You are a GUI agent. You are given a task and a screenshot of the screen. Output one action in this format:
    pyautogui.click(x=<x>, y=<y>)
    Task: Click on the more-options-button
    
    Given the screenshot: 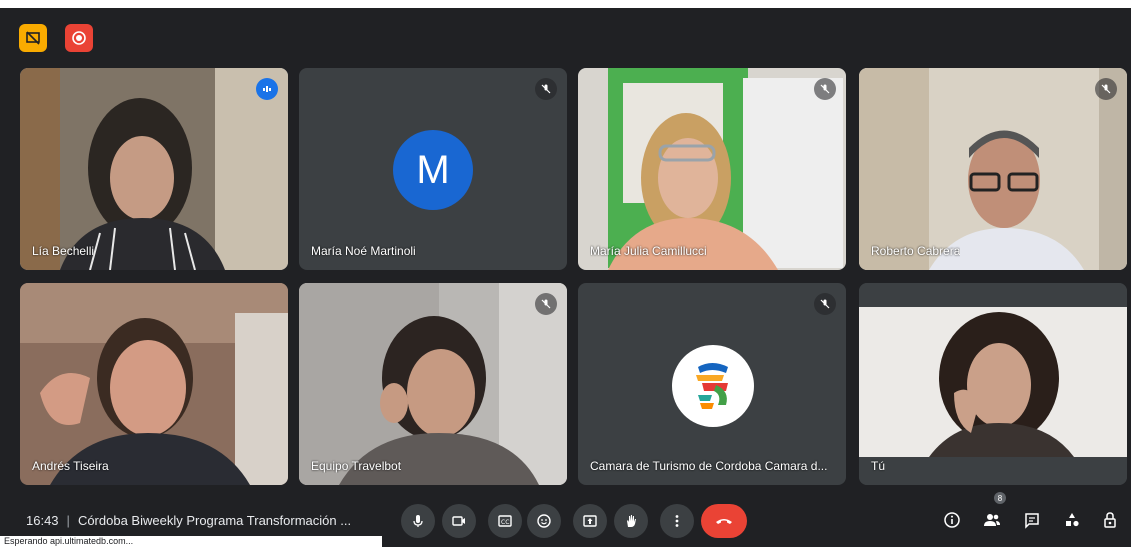 What is the action you would take?
    pyautogui.click(x=677, y=521)
    